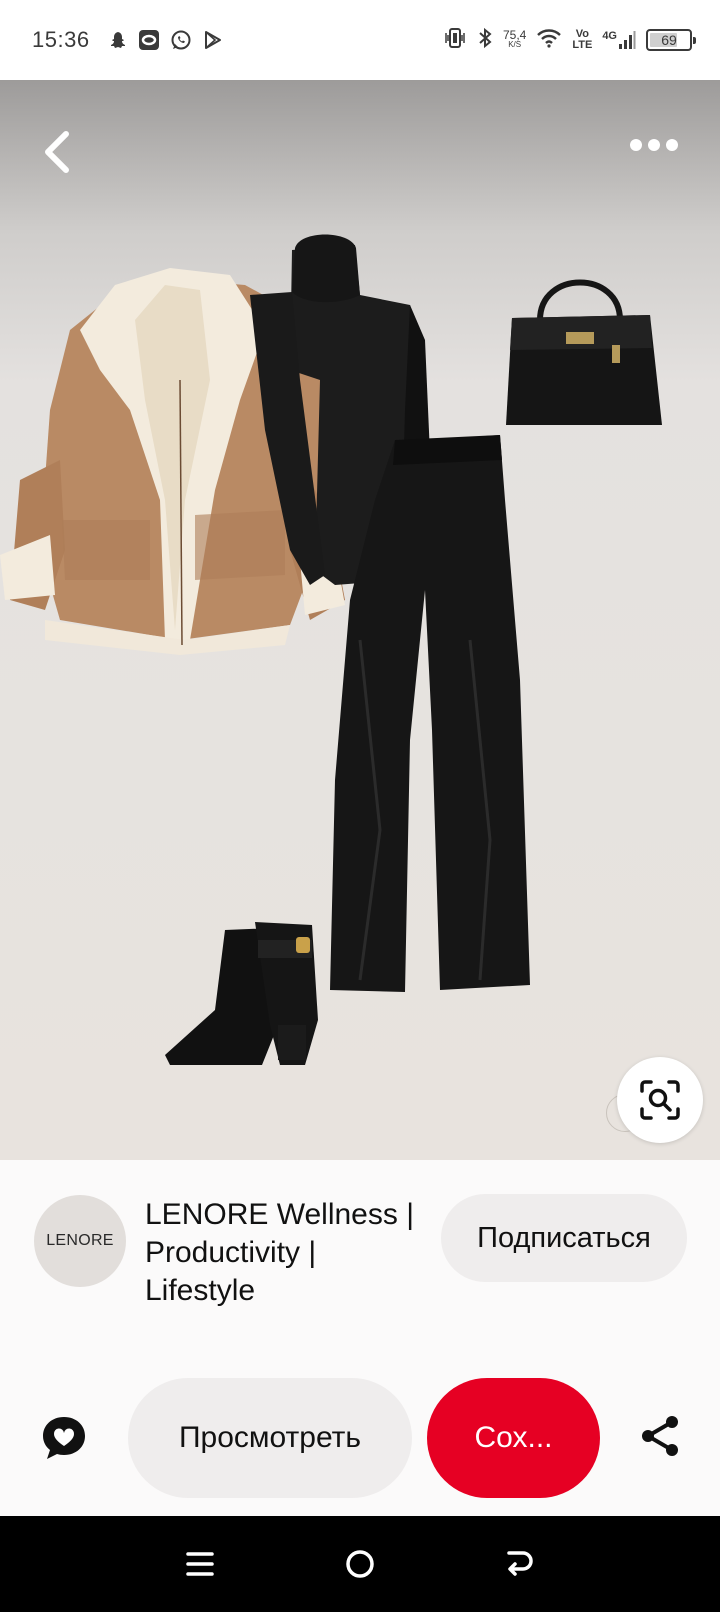 This screenshot has width=720, height=1612. I want to click on share-button, so click(660, 1436).